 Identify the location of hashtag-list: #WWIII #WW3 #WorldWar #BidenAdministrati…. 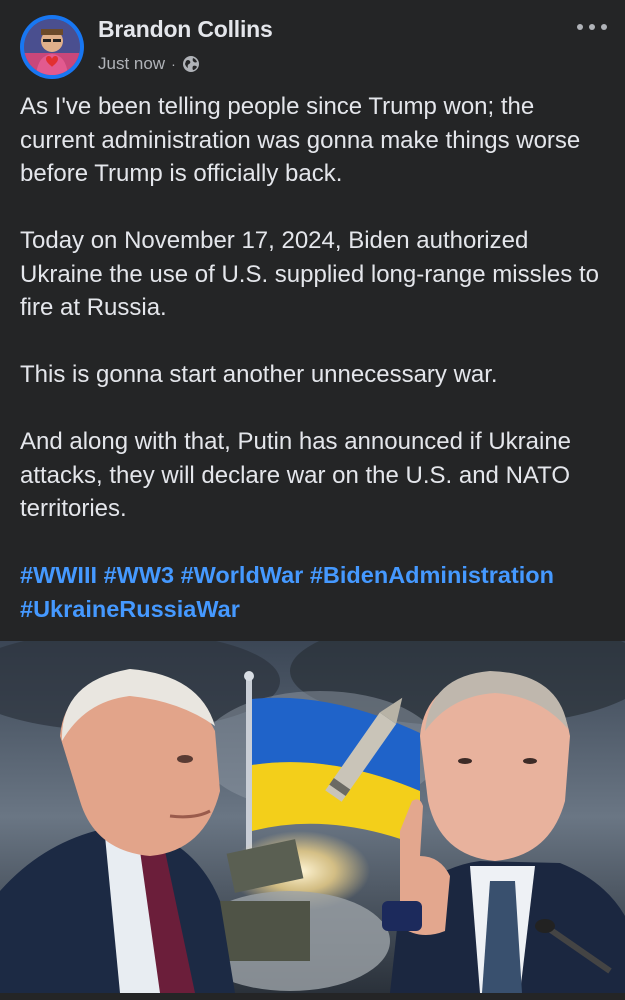
(315, 592).